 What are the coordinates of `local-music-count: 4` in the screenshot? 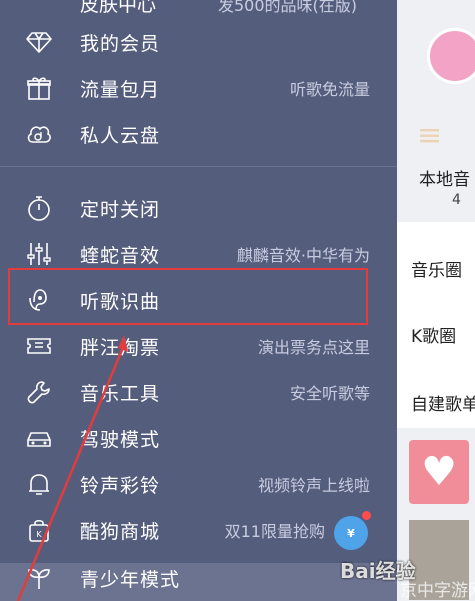 It's located at (456, 200).